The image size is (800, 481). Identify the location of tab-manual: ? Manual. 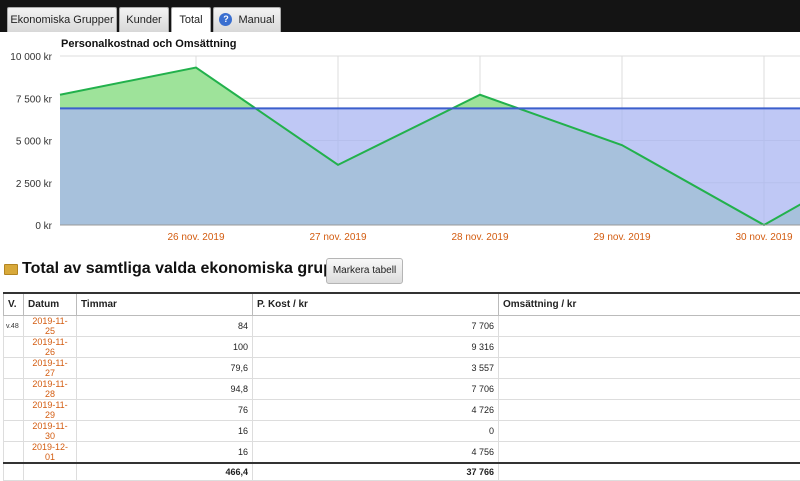
(247, 19).